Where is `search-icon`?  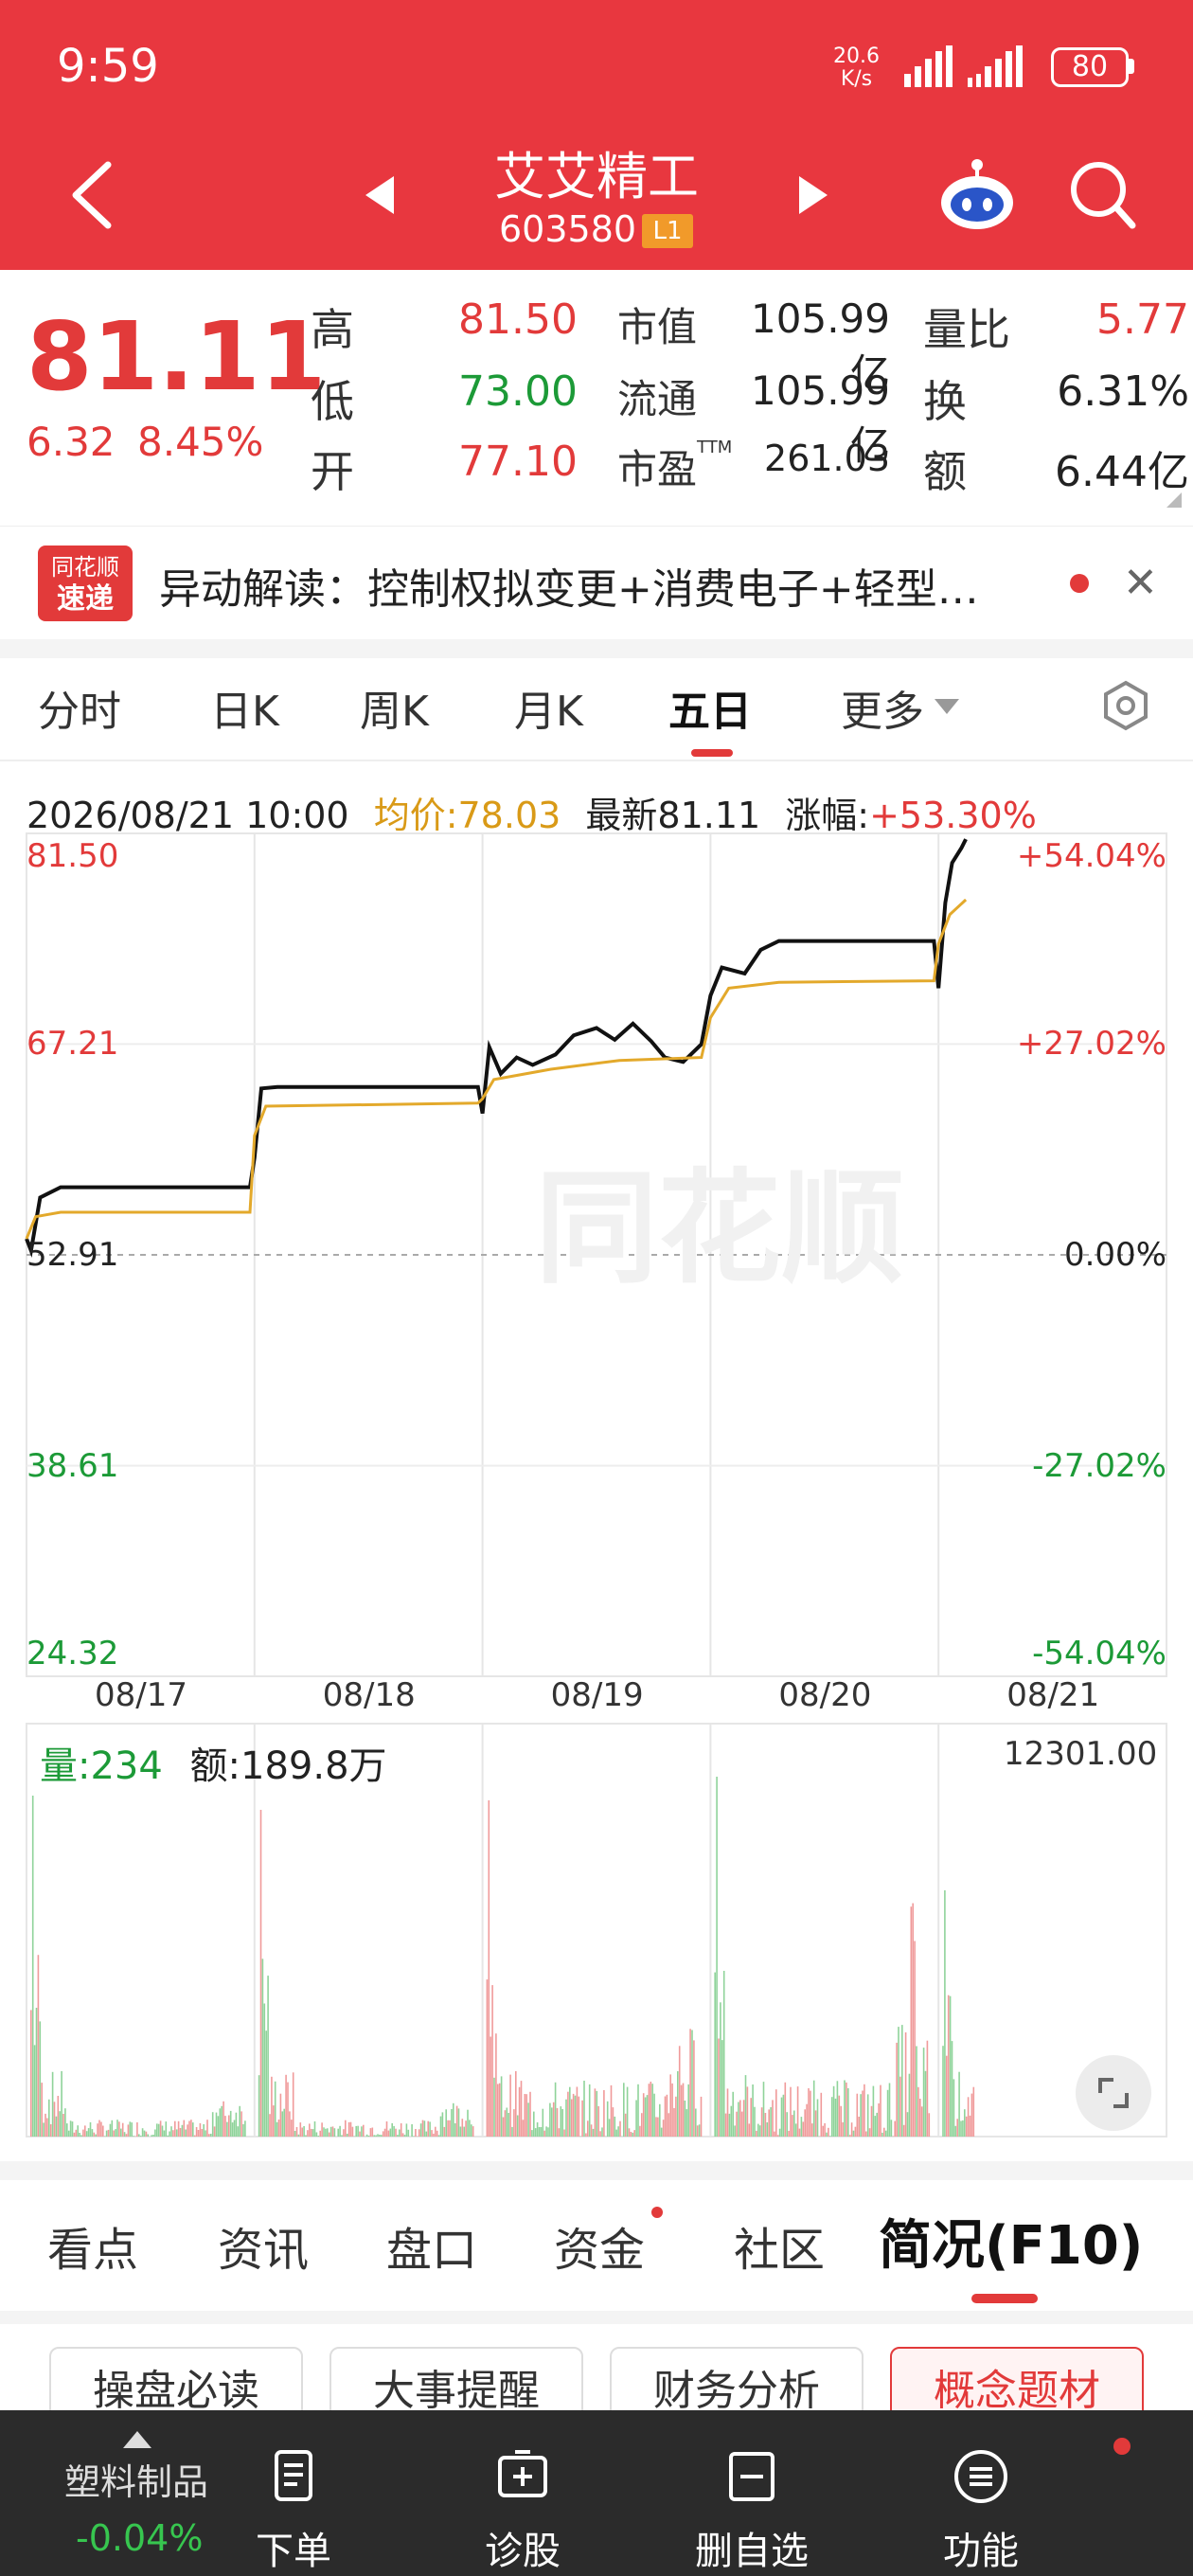 search-icon is located at coordinates (1103, 195).